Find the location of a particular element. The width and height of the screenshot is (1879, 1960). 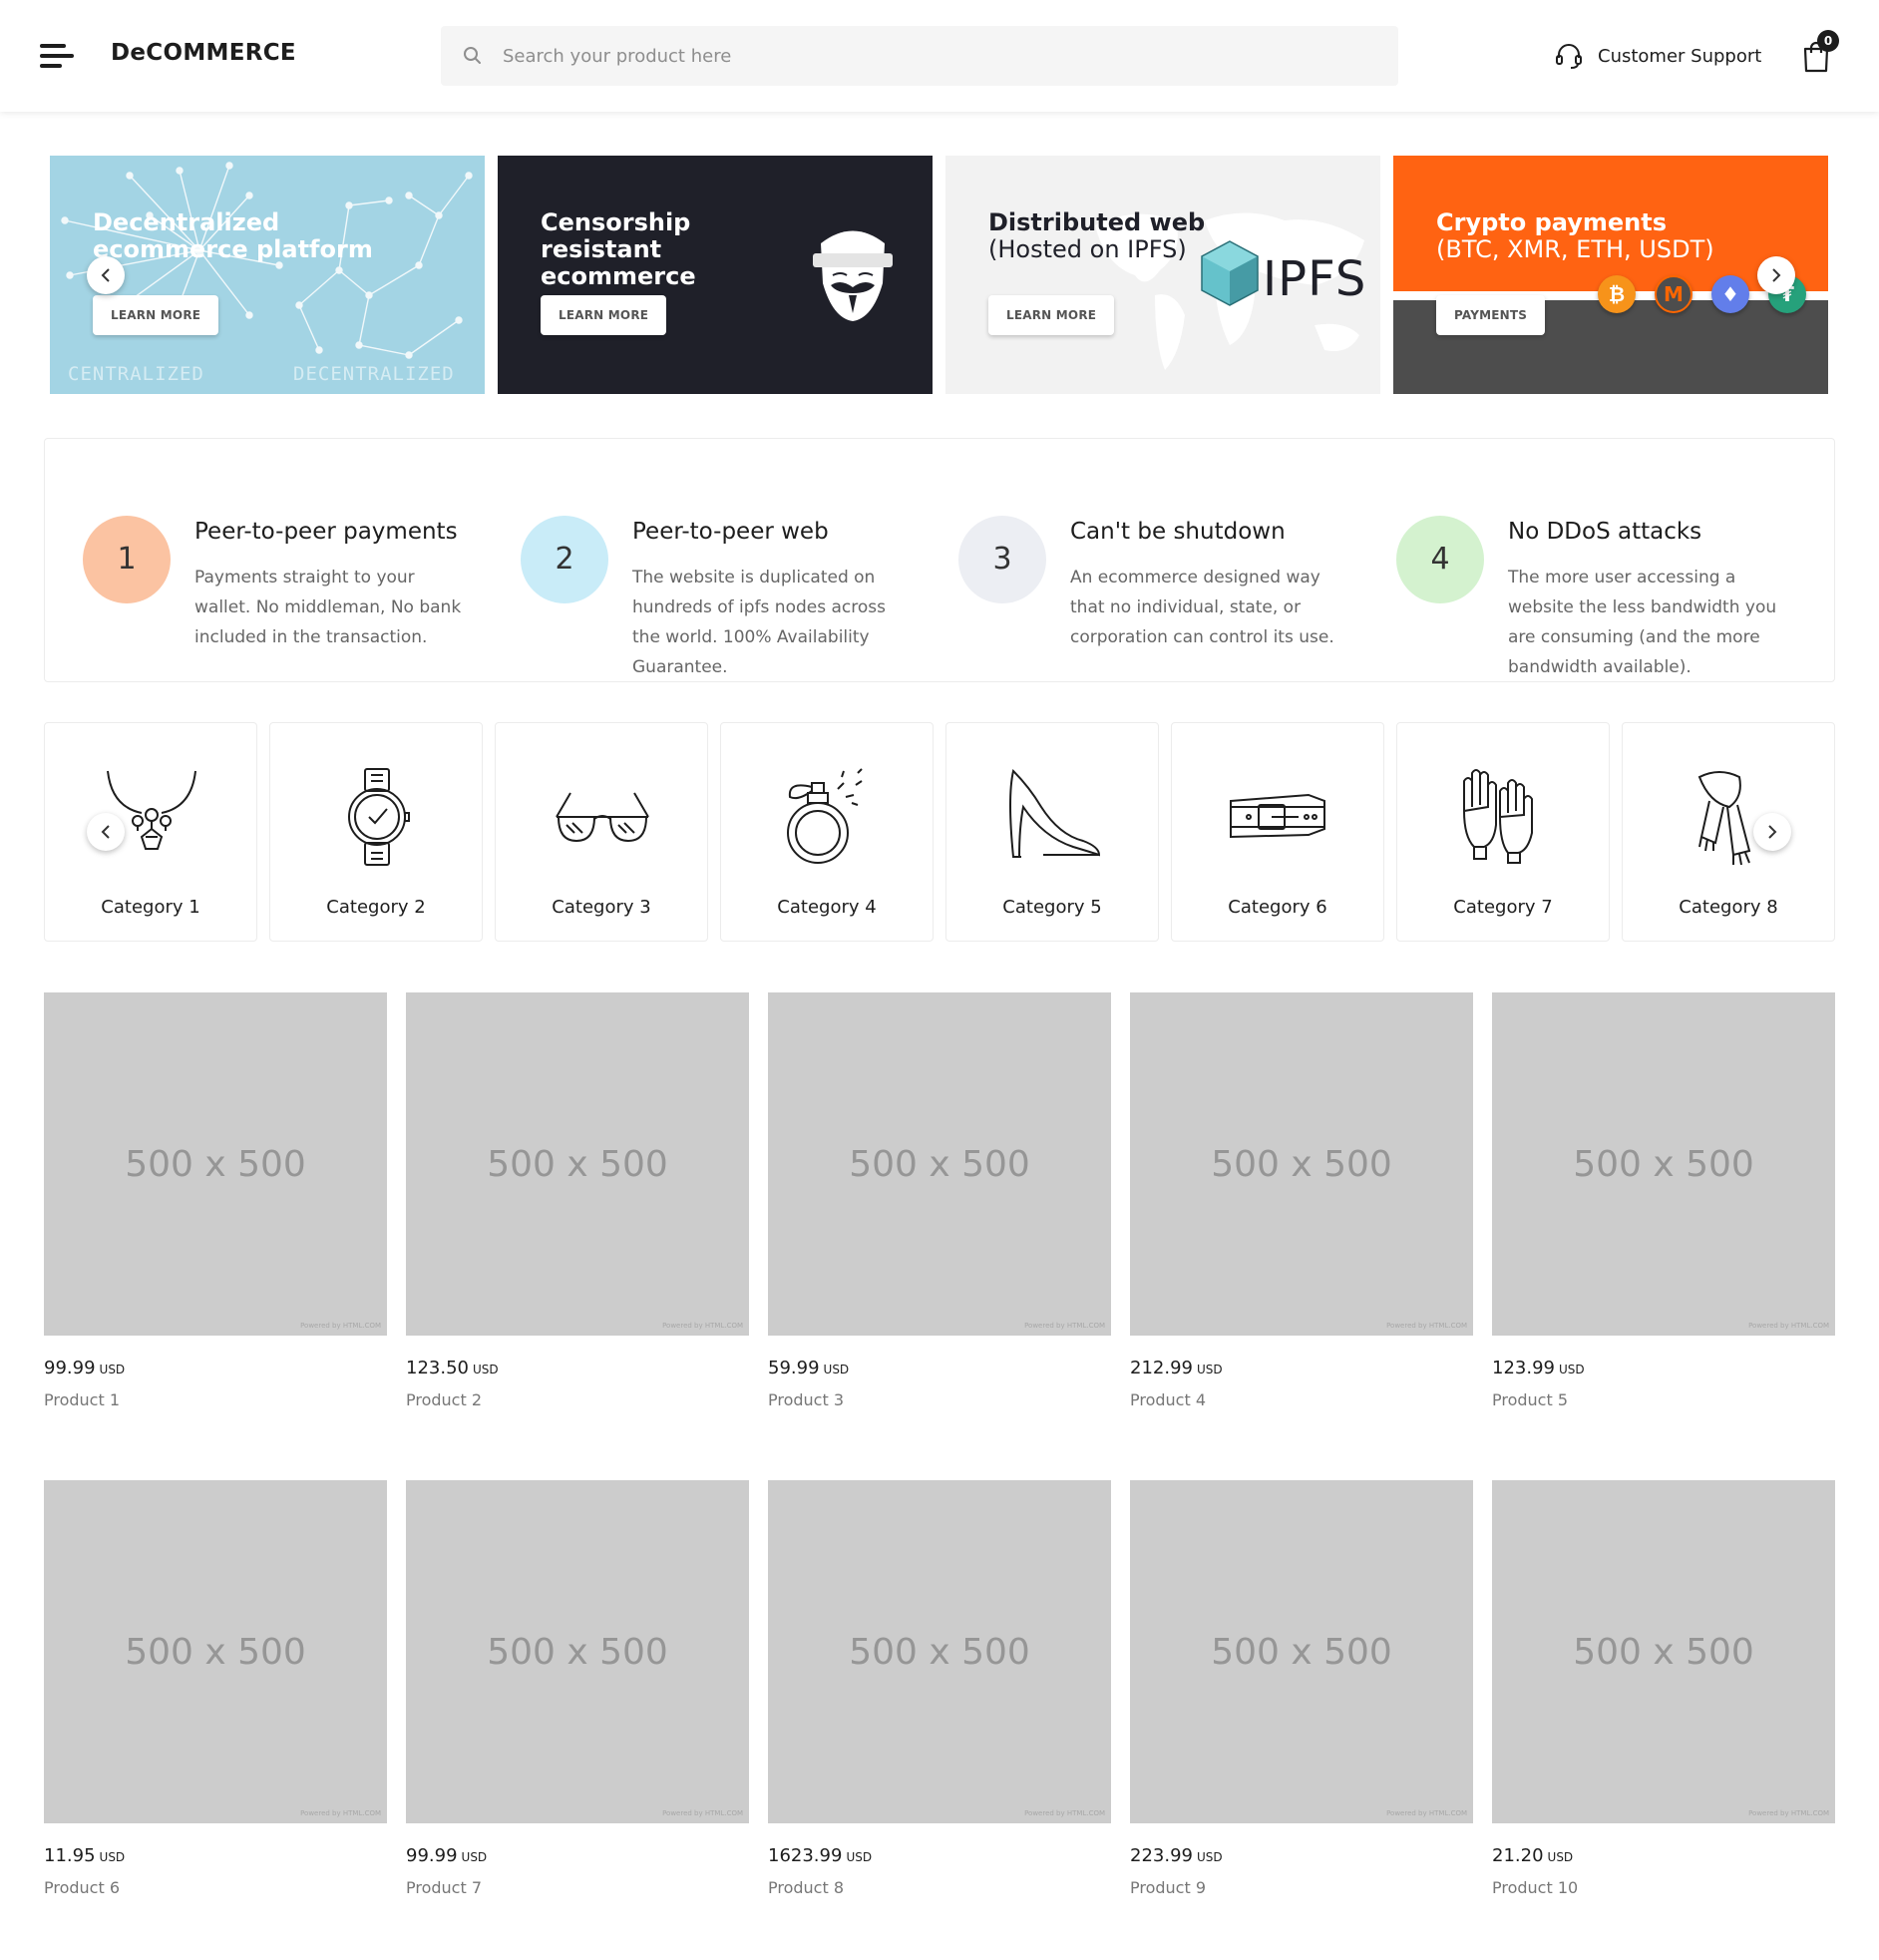

category-label: Category 5 is located at coordinates (1052, 908).